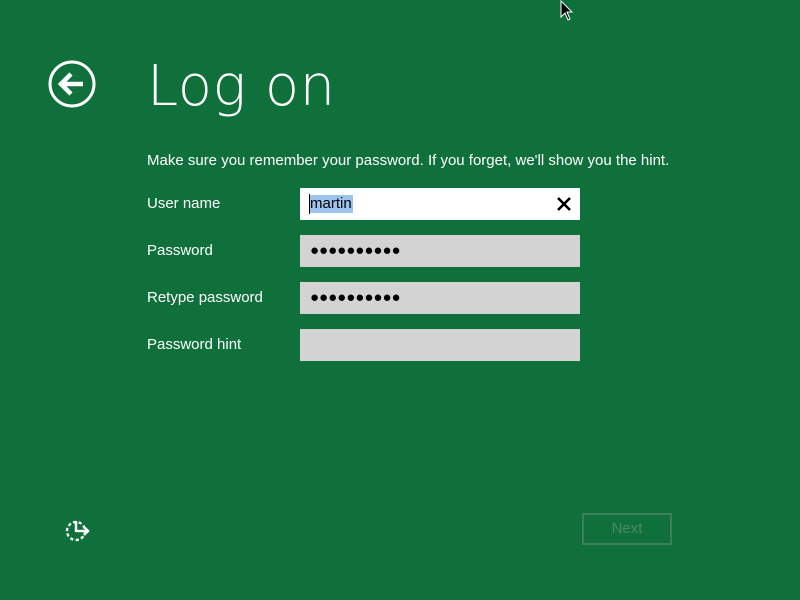  Describe the element at coordinates (309, 204) in the screenshot. I see `text-caret` at that location.